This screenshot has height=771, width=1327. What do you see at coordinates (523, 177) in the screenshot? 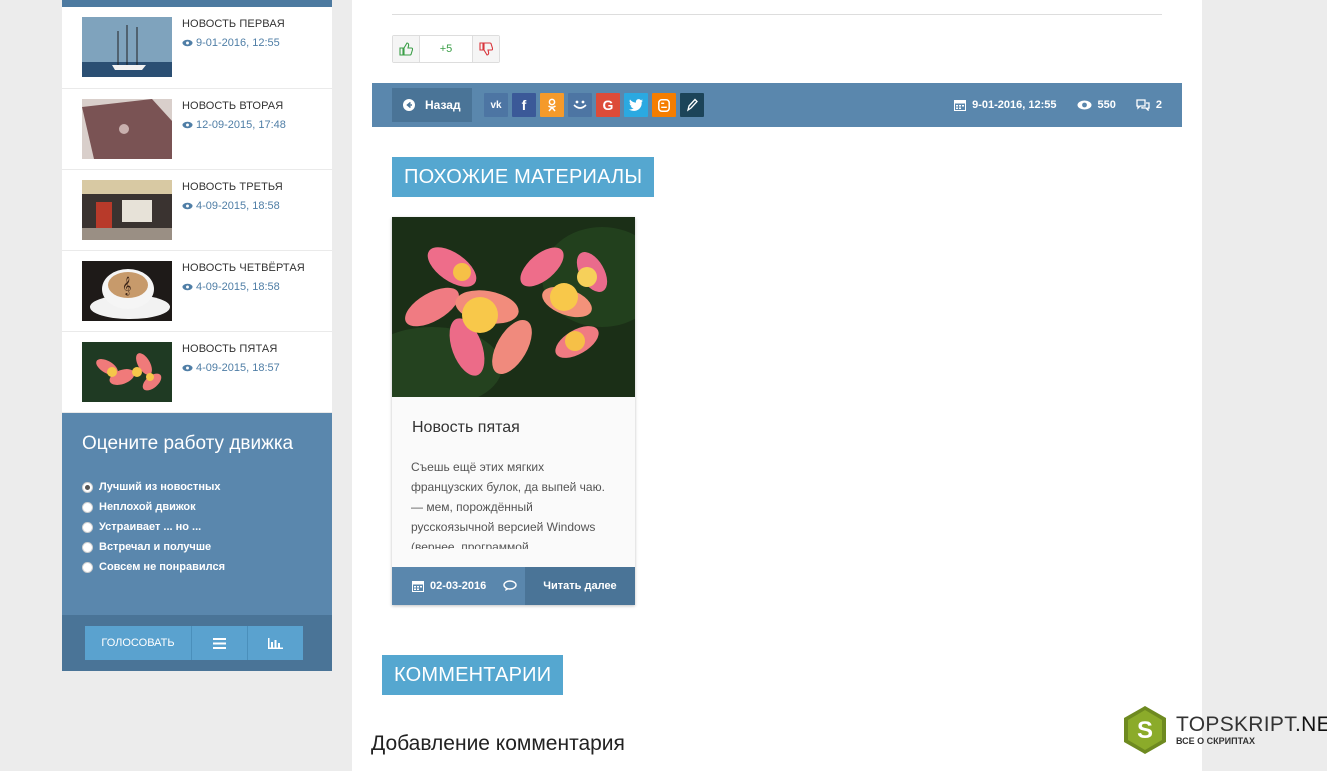
I see `related-section-title: ПОХОЖИЕ МАТЕРИАЛЫ` at bounding box center [523, 177].